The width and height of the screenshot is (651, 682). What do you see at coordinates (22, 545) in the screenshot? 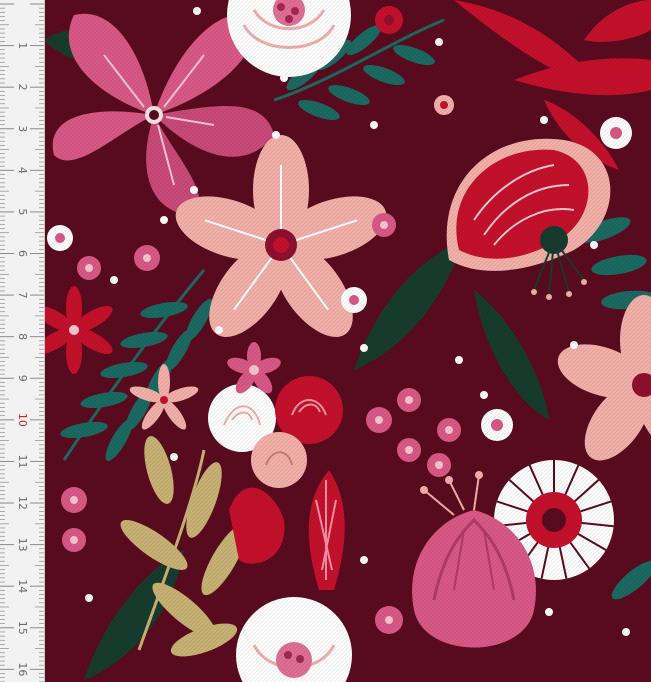
I see `ruler-label-13: 13` at bounding box center [22, 545].